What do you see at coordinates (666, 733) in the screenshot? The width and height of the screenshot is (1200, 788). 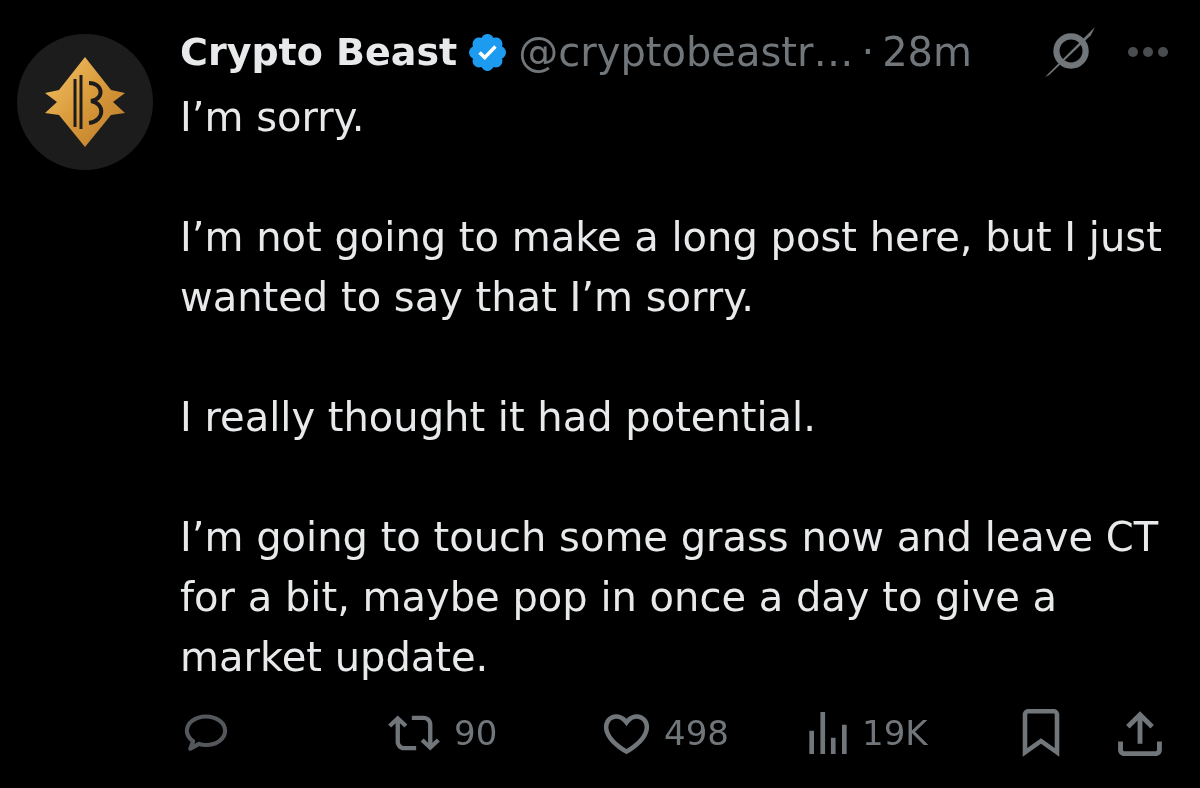 I see `like-button: 498` at bounding box center [666, 733].